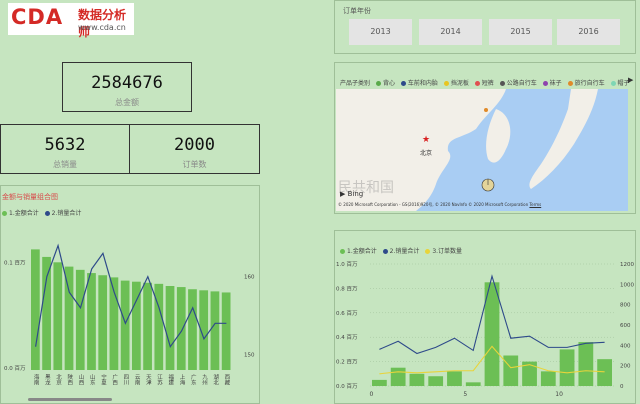  What do you see at coordinates (352, 194) in the screenshot?
I see `bing-logo: ▶ Bing` at bounding box center [352, 194].